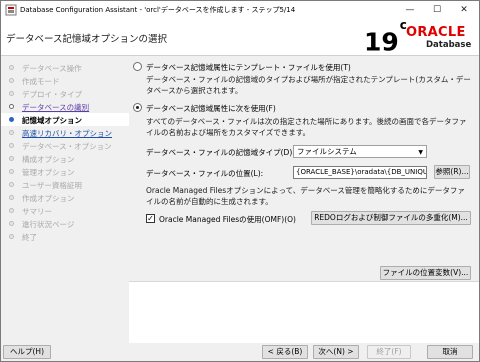  I want to click on storage-type-select: ファイルシステム ▼, so click(360, 151).